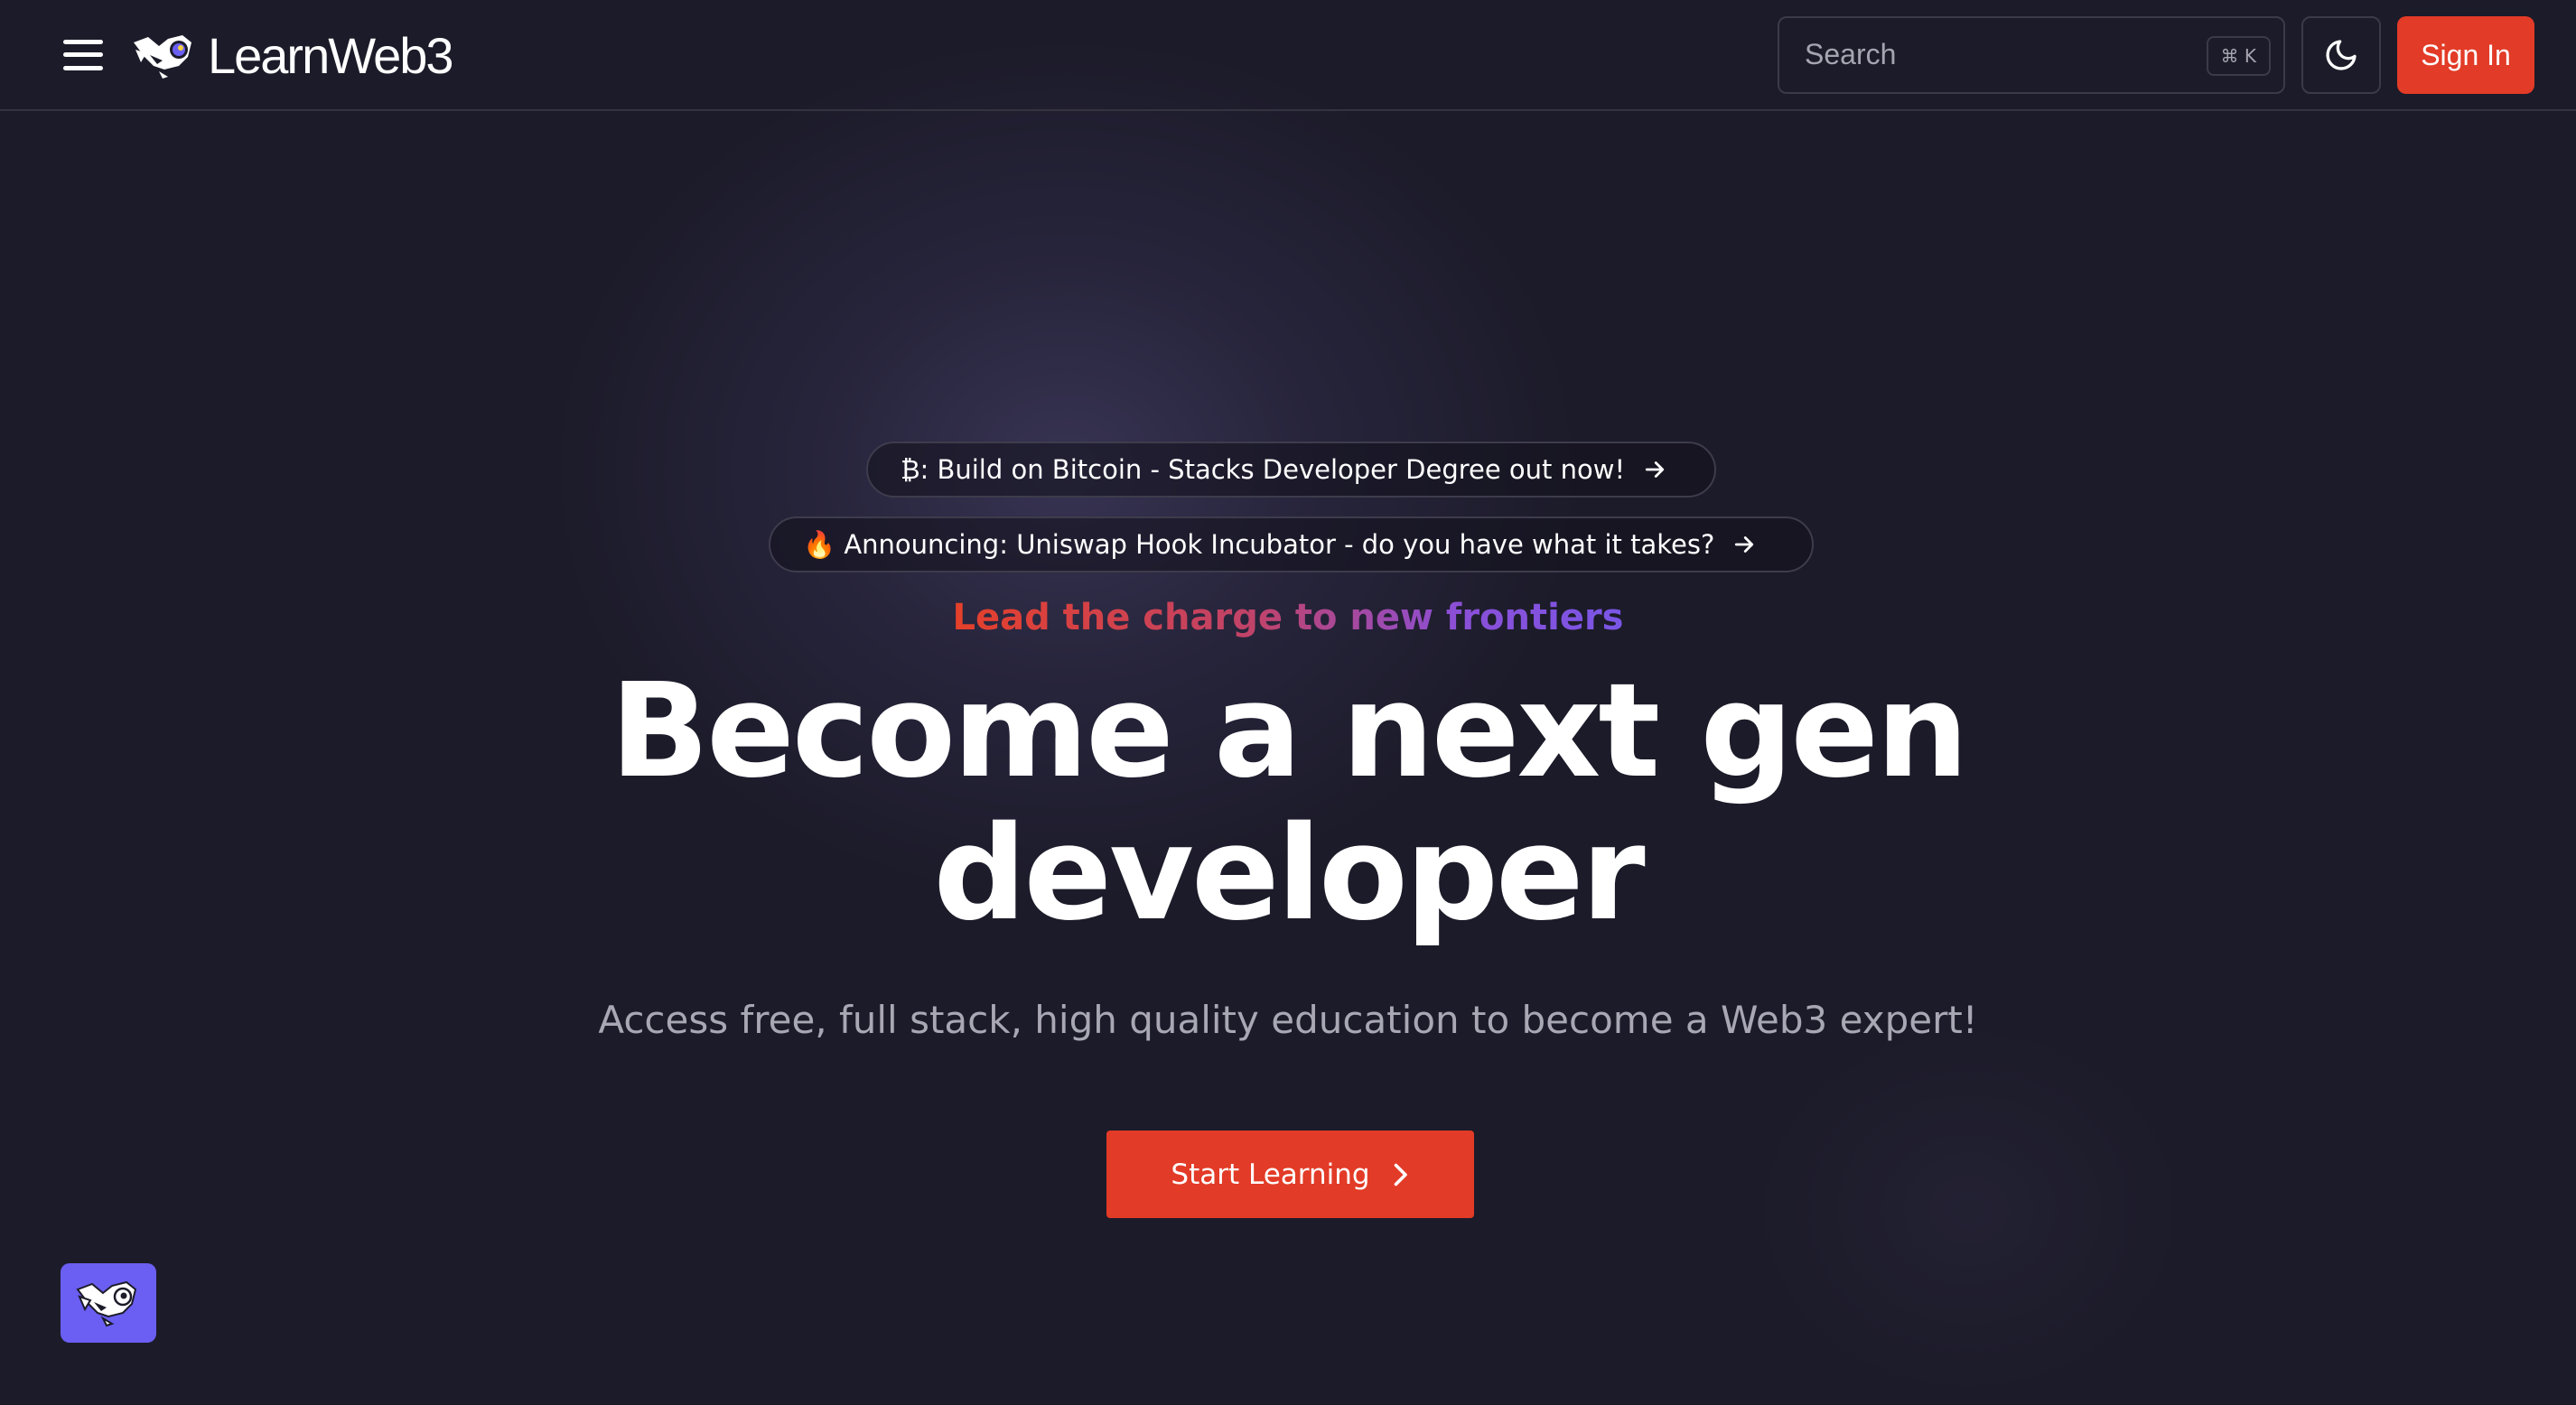  Describe the element at coordinates (1270, 1174) in the screenshot. I see `start-learning-label: Start Learning` at that location.